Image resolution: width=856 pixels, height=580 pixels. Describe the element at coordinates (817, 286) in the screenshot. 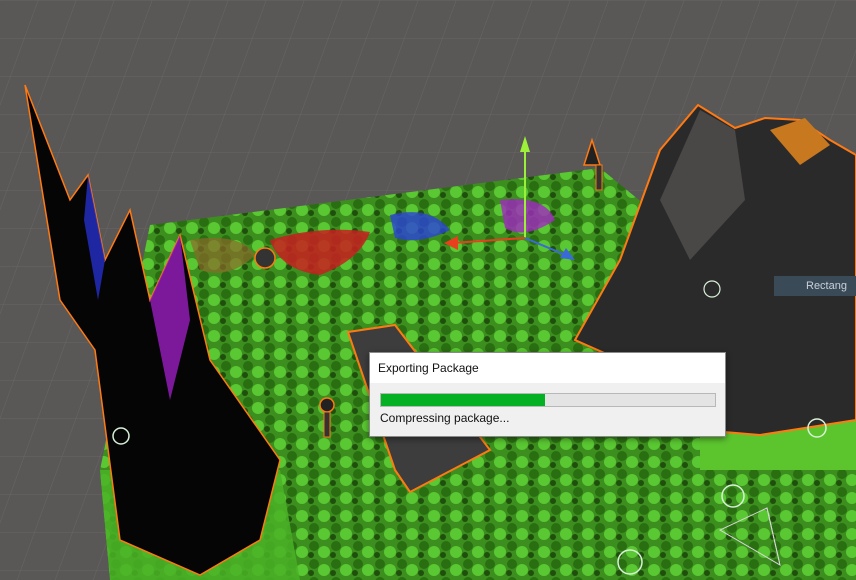

I see `rect-tool-label: Rectang` at that location.